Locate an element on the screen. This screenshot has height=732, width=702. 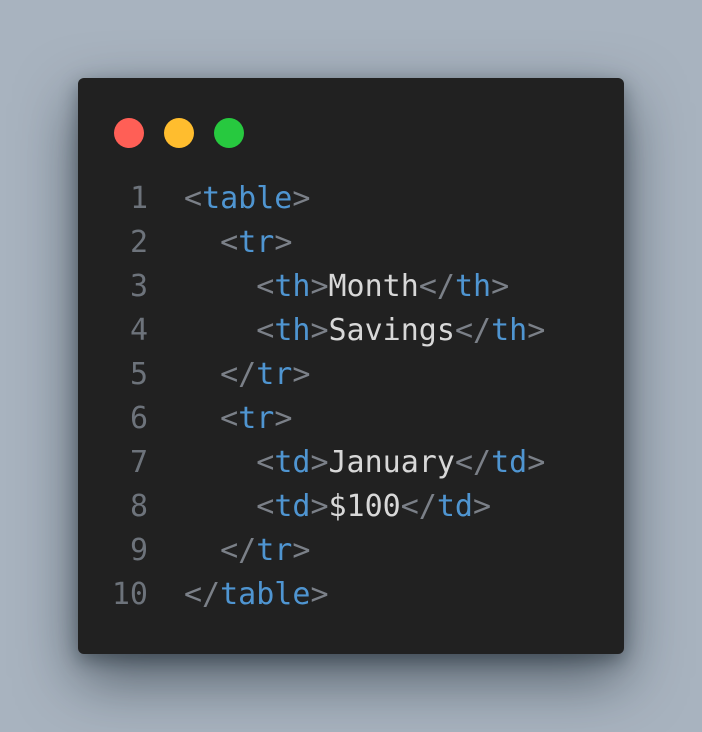
line-code: <td>January</td> is located at coordinates (364, 463).